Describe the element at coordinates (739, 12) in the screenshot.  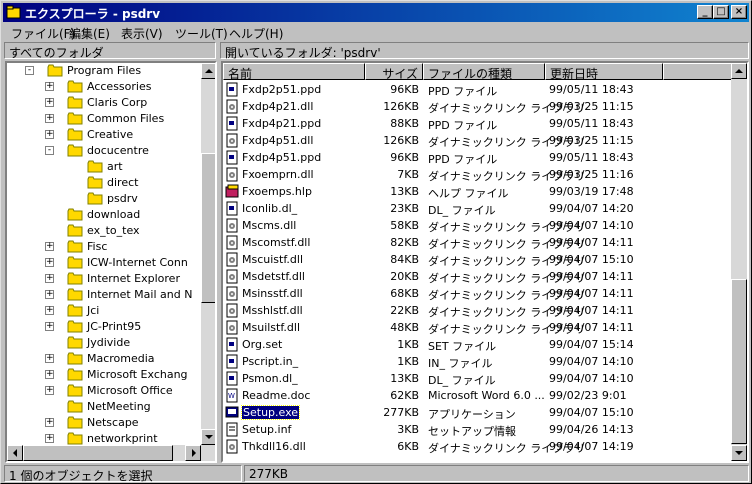
I see `close-button: ×` at that location.